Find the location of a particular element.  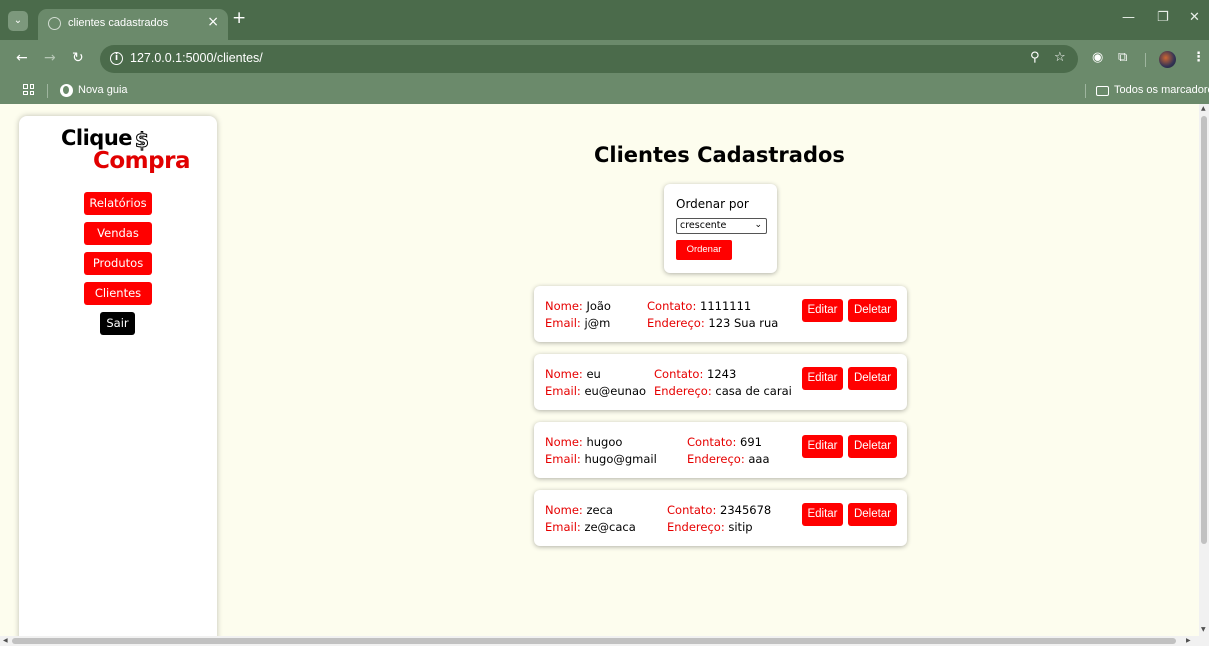

email-value: ze@caca is located at coordinates (610, 527).